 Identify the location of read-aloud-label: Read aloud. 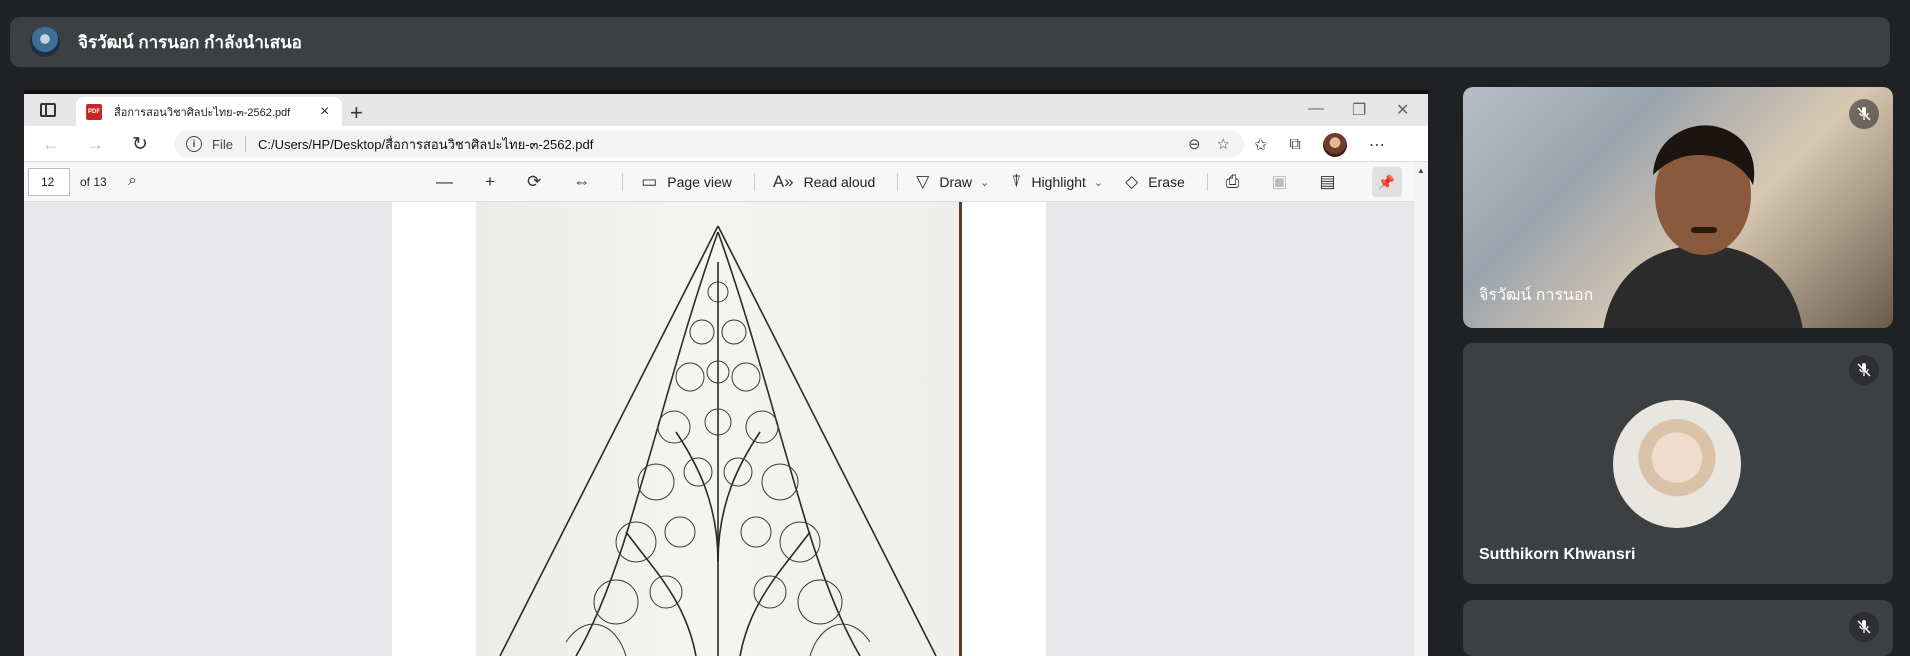
(839, 182).